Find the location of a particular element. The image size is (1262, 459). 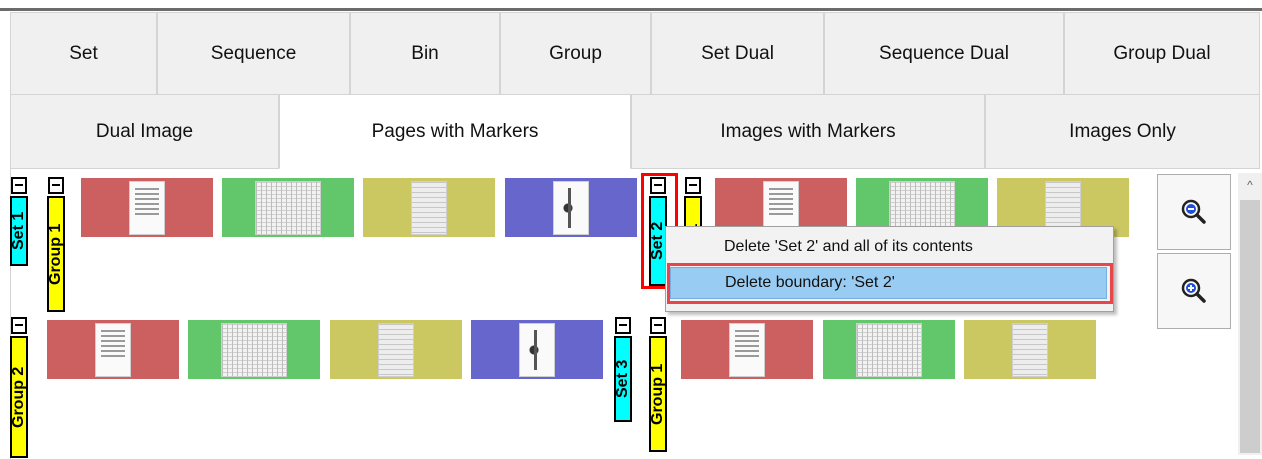

set-label: Set 1 is located at coordinates (19, 231).